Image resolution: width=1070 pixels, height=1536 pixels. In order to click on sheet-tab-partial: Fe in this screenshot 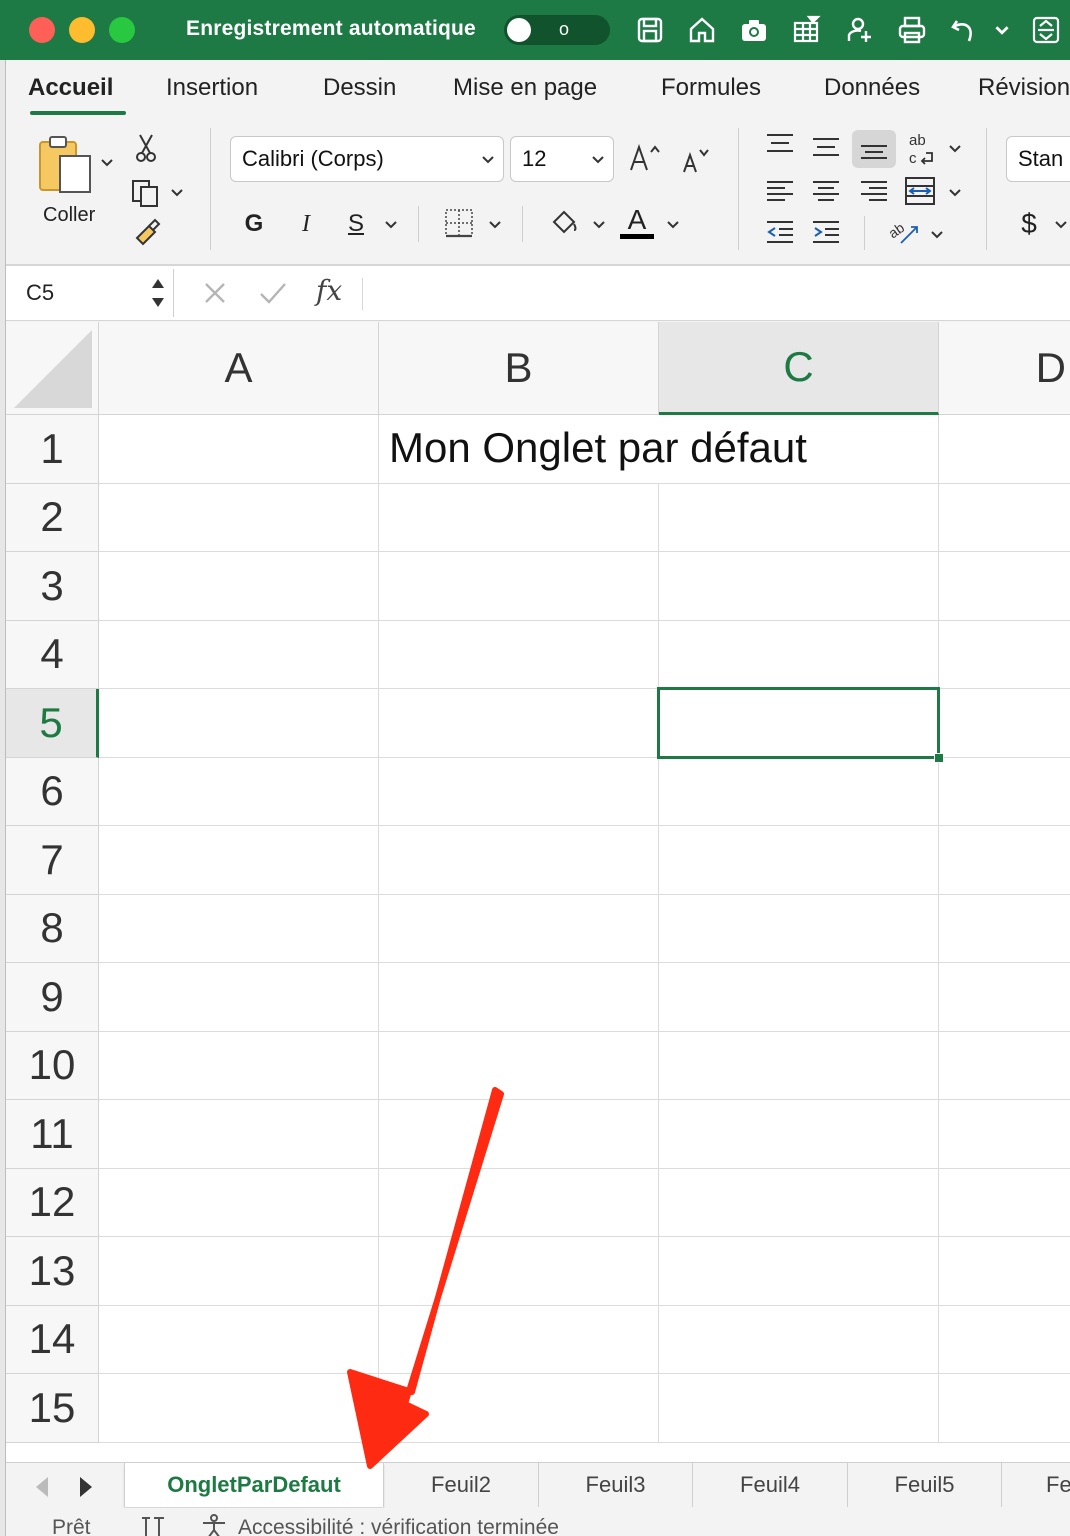, I will do `click(1036, 1485)`.